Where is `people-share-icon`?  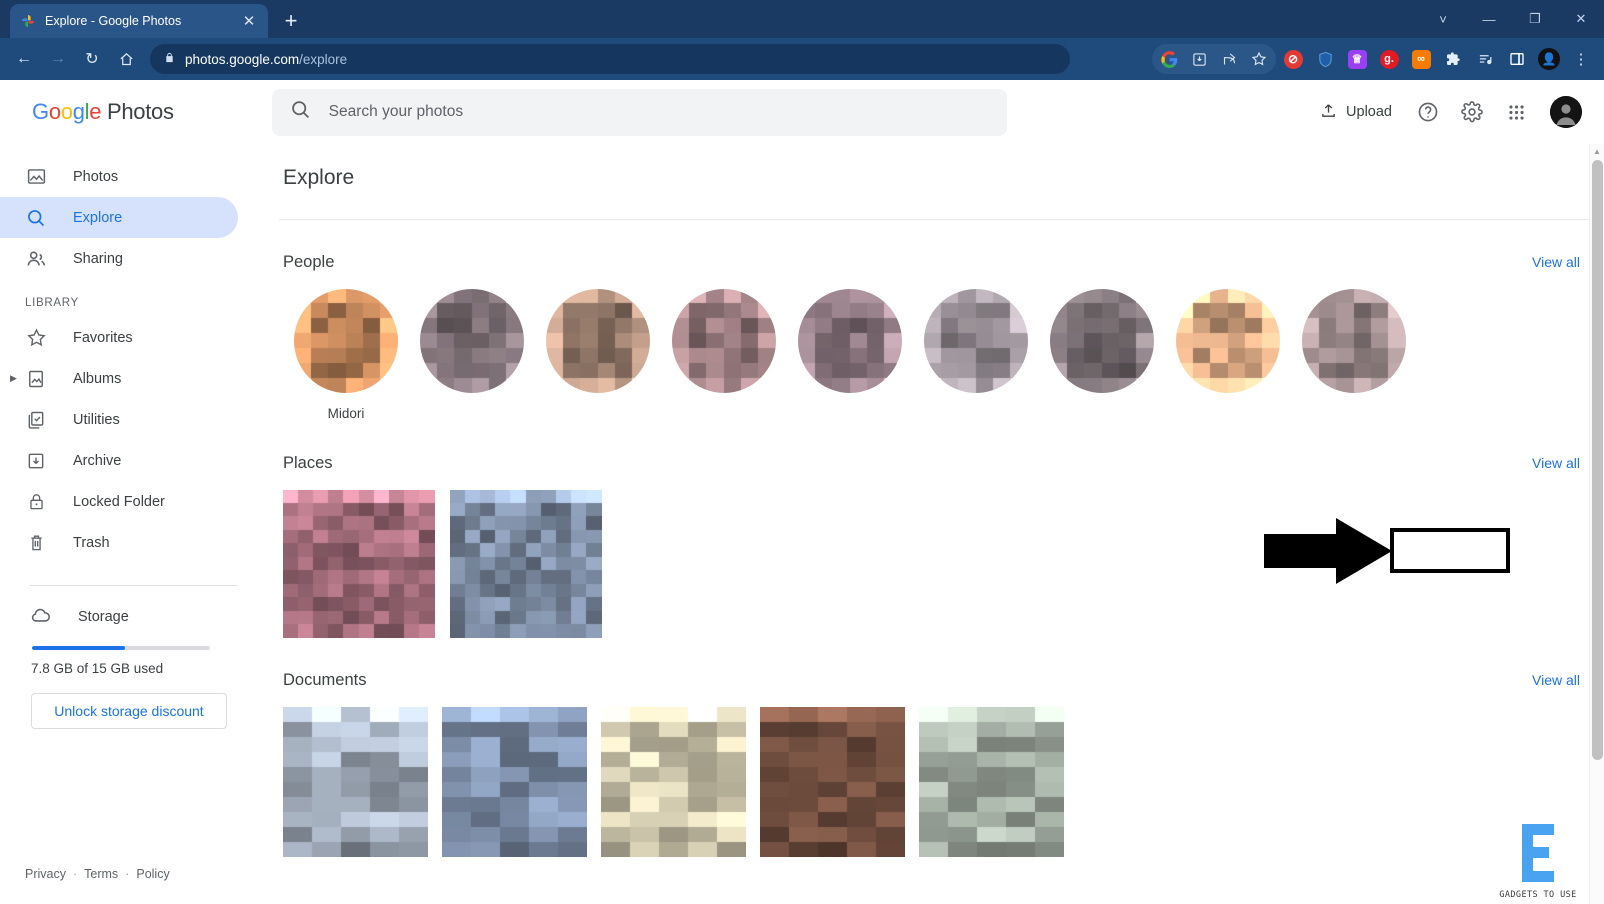 people-share-icon is located at coordinates (36, 259).